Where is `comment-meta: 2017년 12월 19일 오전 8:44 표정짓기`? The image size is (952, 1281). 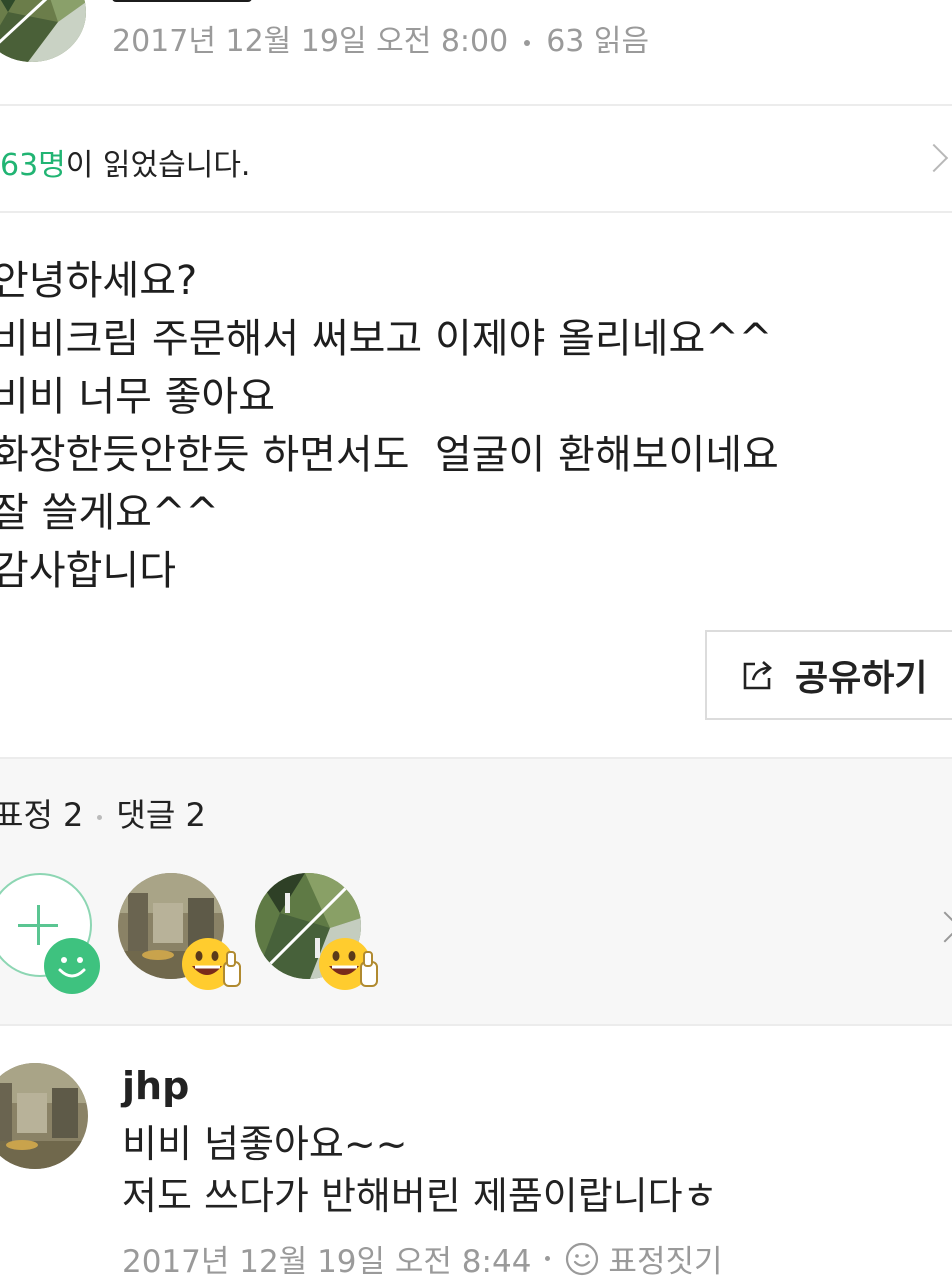 comment-meta: 2017년 12월 19일 오전 8:44 표정짓기 is located at coordinates (422, 1258).